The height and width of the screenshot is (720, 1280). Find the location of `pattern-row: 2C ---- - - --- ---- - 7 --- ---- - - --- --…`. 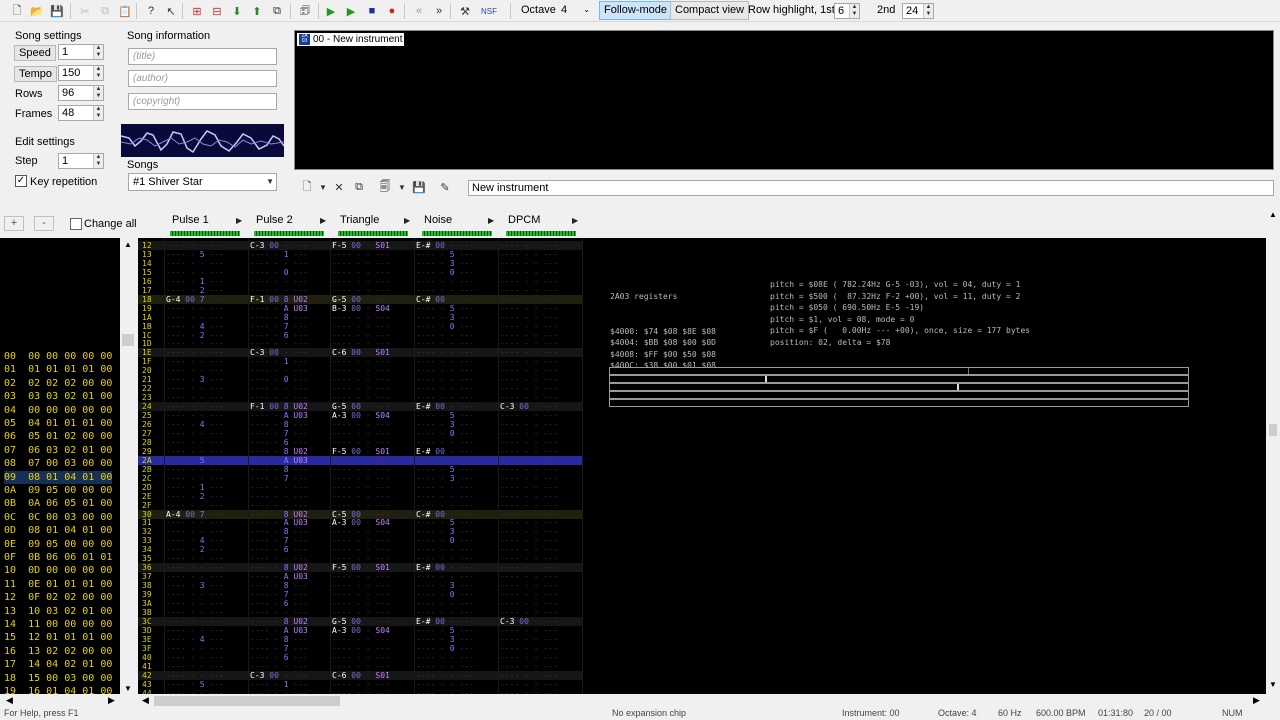

pattern-row: 2C ---- - - --- ---- - 7 --- ---- - - --- --… is located at coordinates (360, 478).